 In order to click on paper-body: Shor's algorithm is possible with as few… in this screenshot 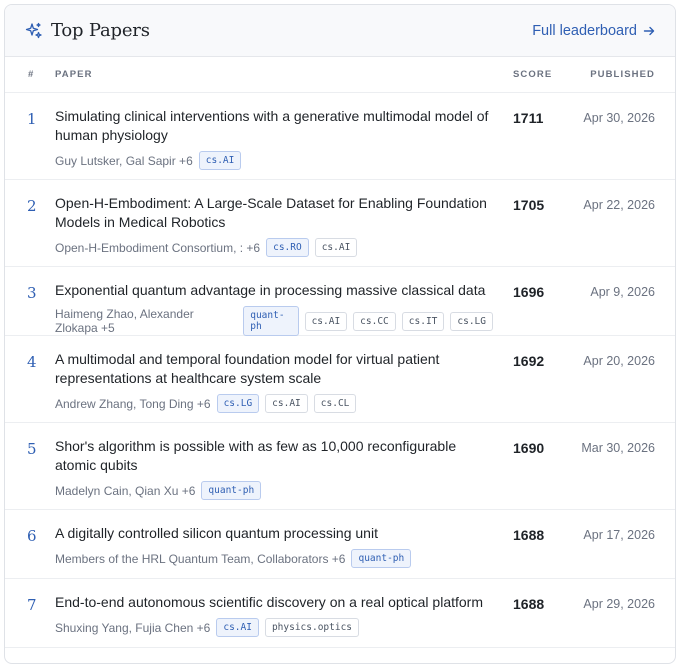, I will do `click(284, 466)`.